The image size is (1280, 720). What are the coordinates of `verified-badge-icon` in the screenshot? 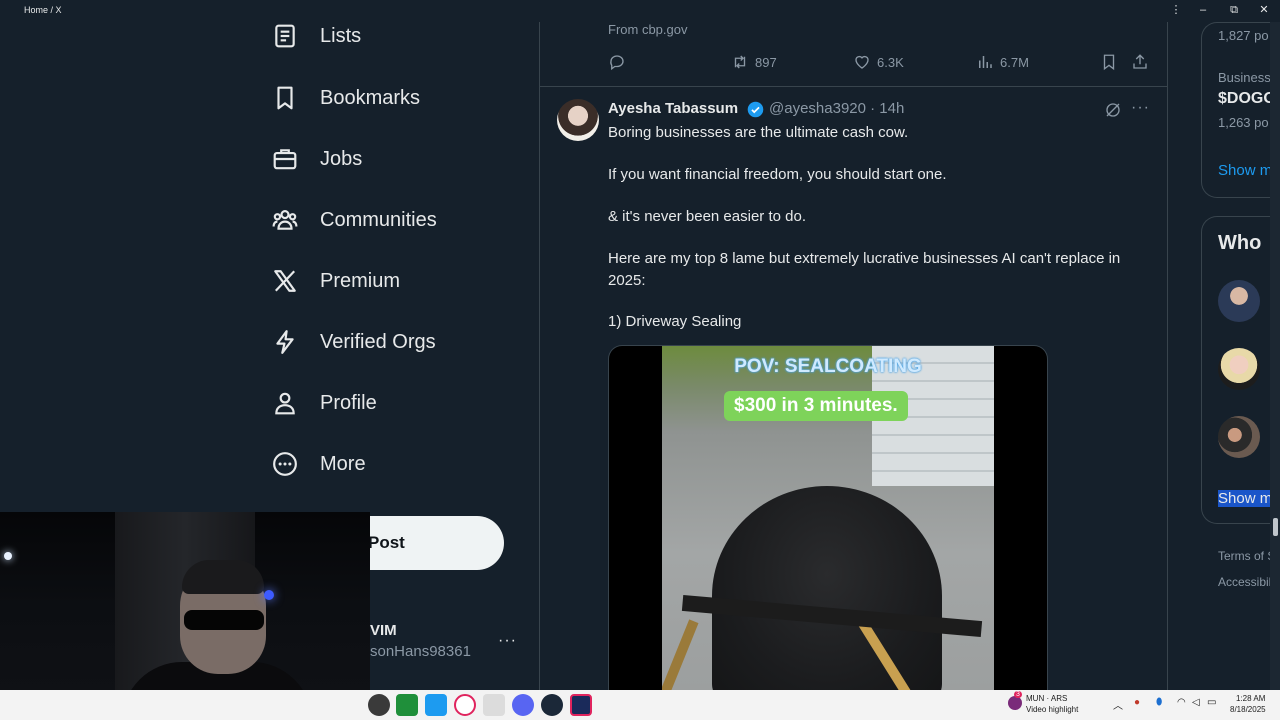 It's located at (755, 109).